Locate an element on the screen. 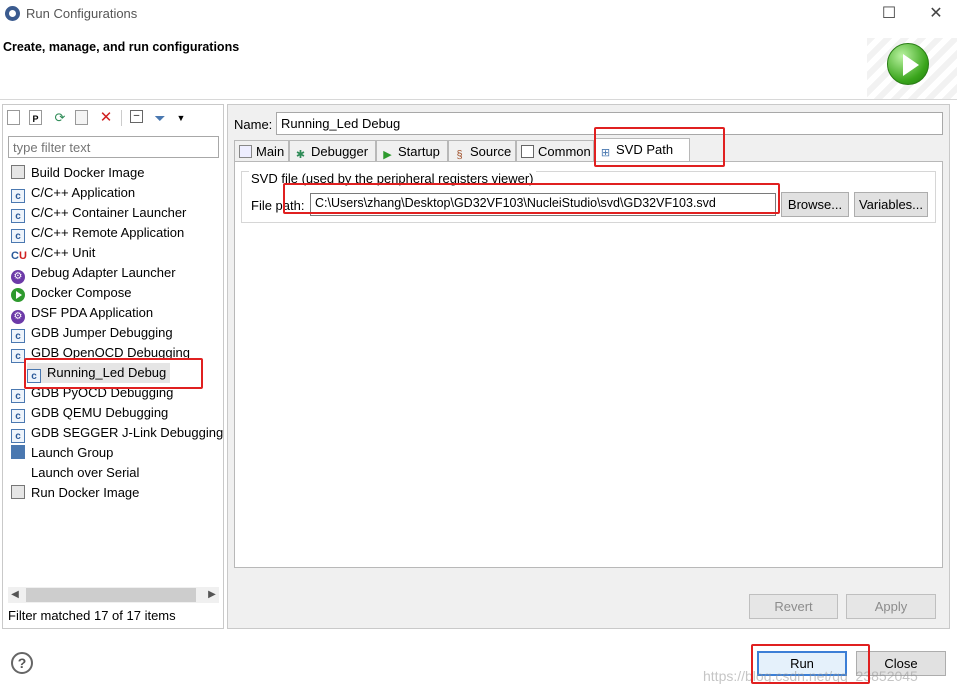 Image resolution: width=957 pixels, height=696 pixels. filter-input is located at coordinates (113, 147).